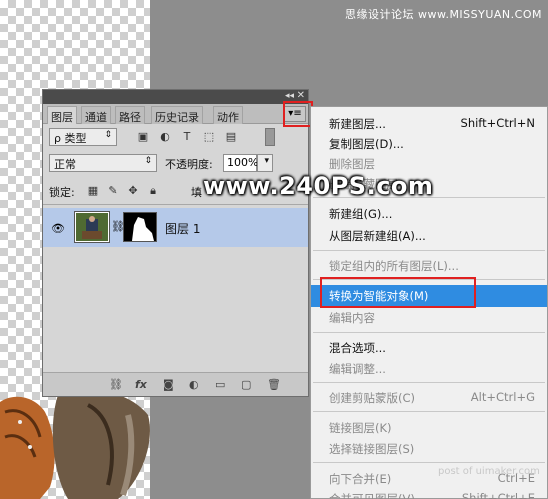 Image resolution: width=548 pixels, height=499 pixels. I want to click on menu-item-label: 删除图层, so click(352, 164).